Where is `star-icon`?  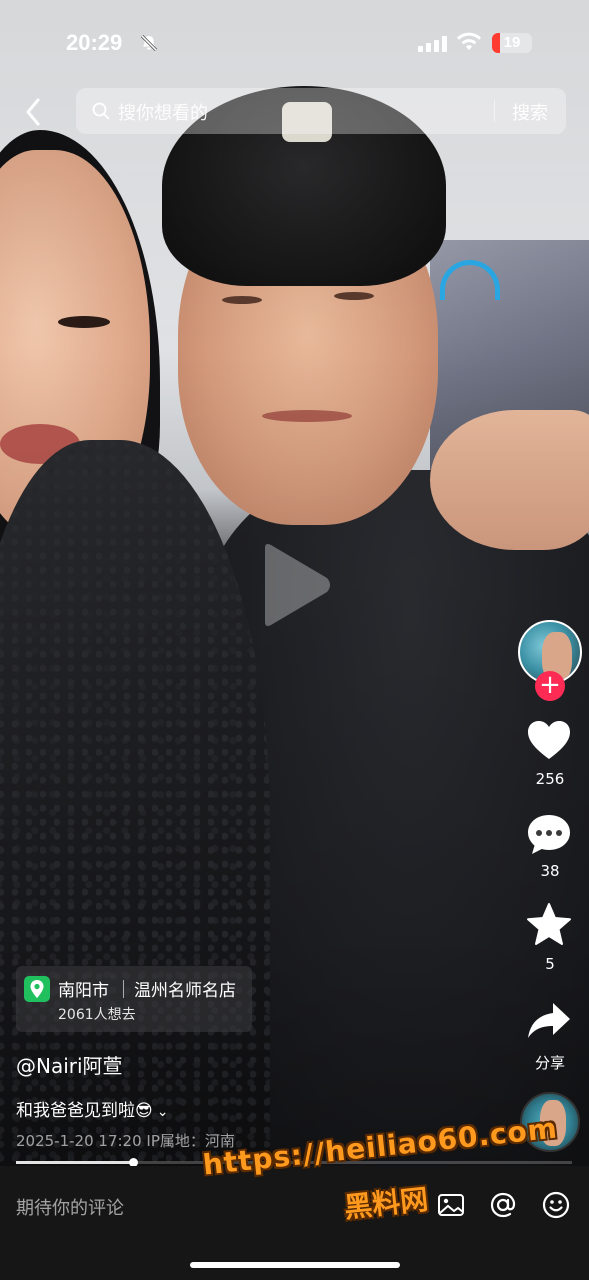 star-icon is located at coordinates (549, 925).